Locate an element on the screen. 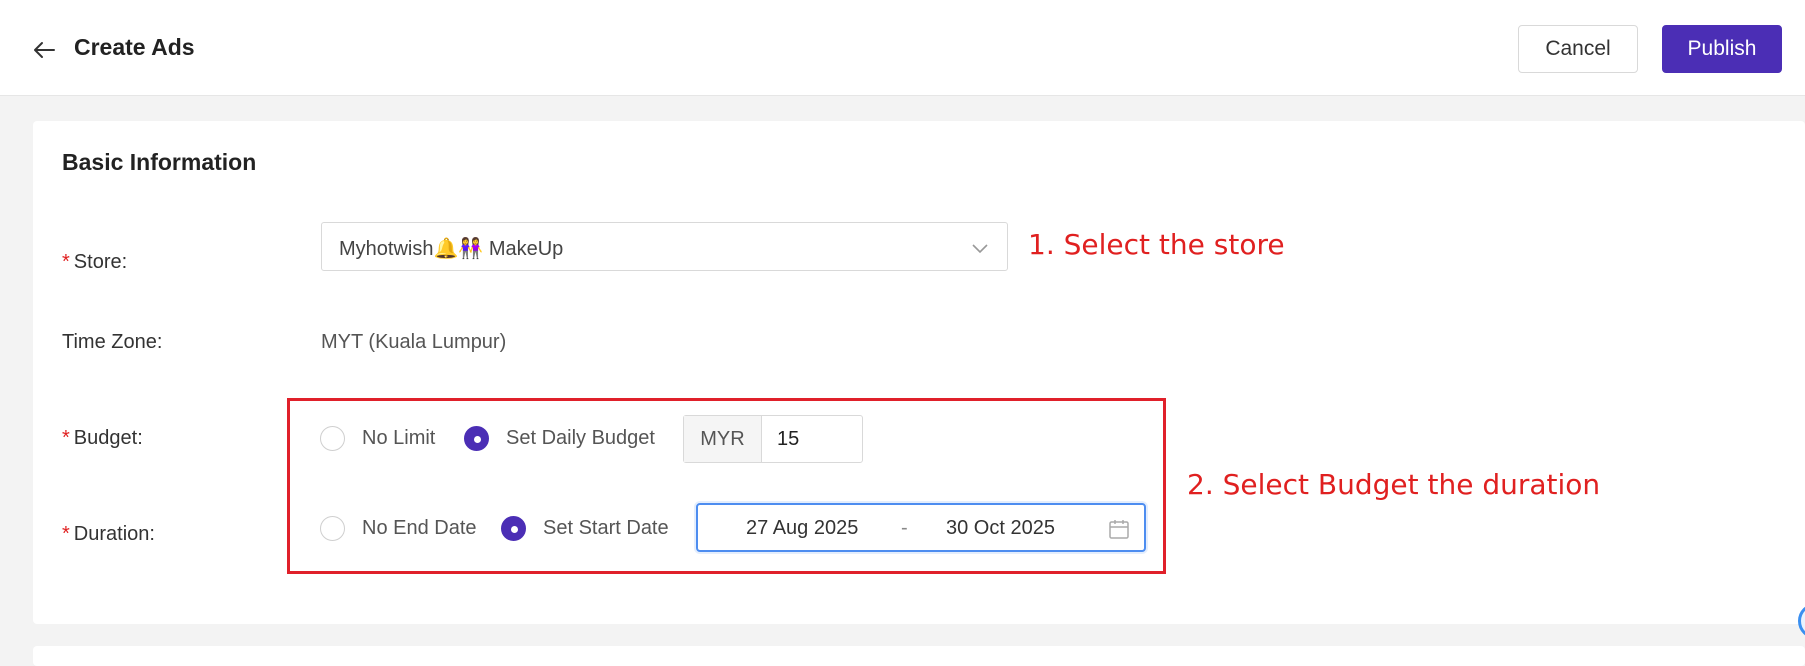 The height and width of the screenshot is (666, 1805). chevron-down-icon is located at coordinates (980, 249).